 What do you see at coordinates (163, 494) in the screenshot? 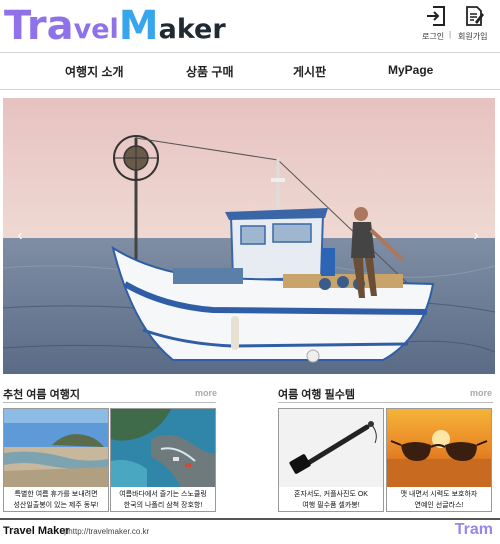
I see `card-caption-line: 여름바다에서 즐기는 스노쿨링` at bounding box center [163, 494].